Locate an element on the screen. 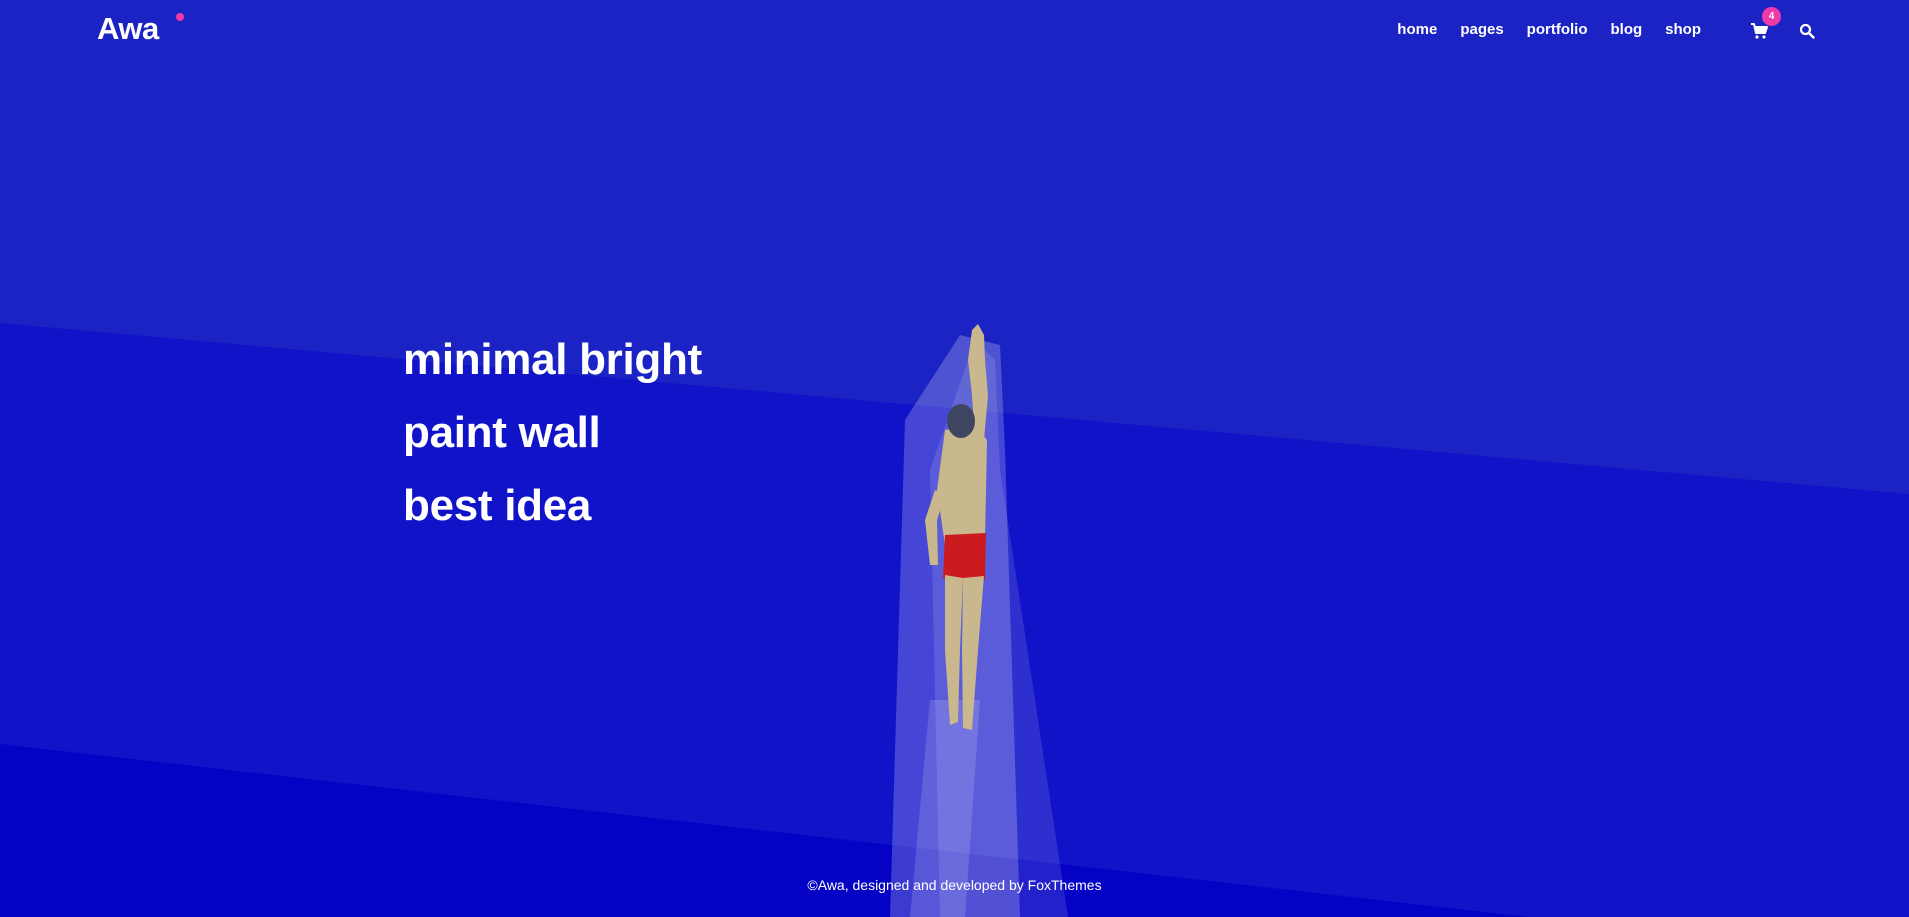 This screenshot has height=917, width=1909. main-nav: home pages portfolio blog shop is located at coordinates (1537, 30).